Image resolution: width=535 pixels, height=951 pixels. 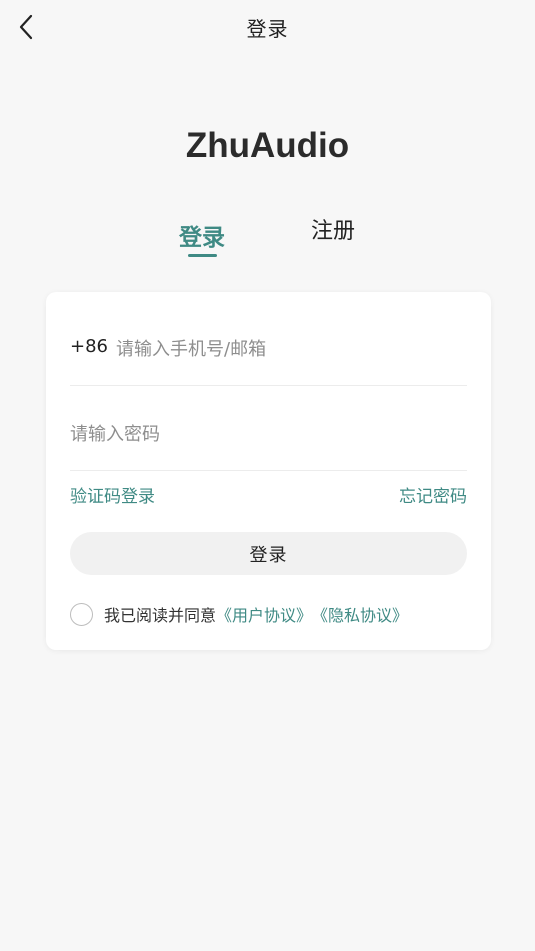 What do you see at coordinates (112, 494) in the screenshot?
I see `sms-login-link: 验证码登录` at bounding box center [112, 494].